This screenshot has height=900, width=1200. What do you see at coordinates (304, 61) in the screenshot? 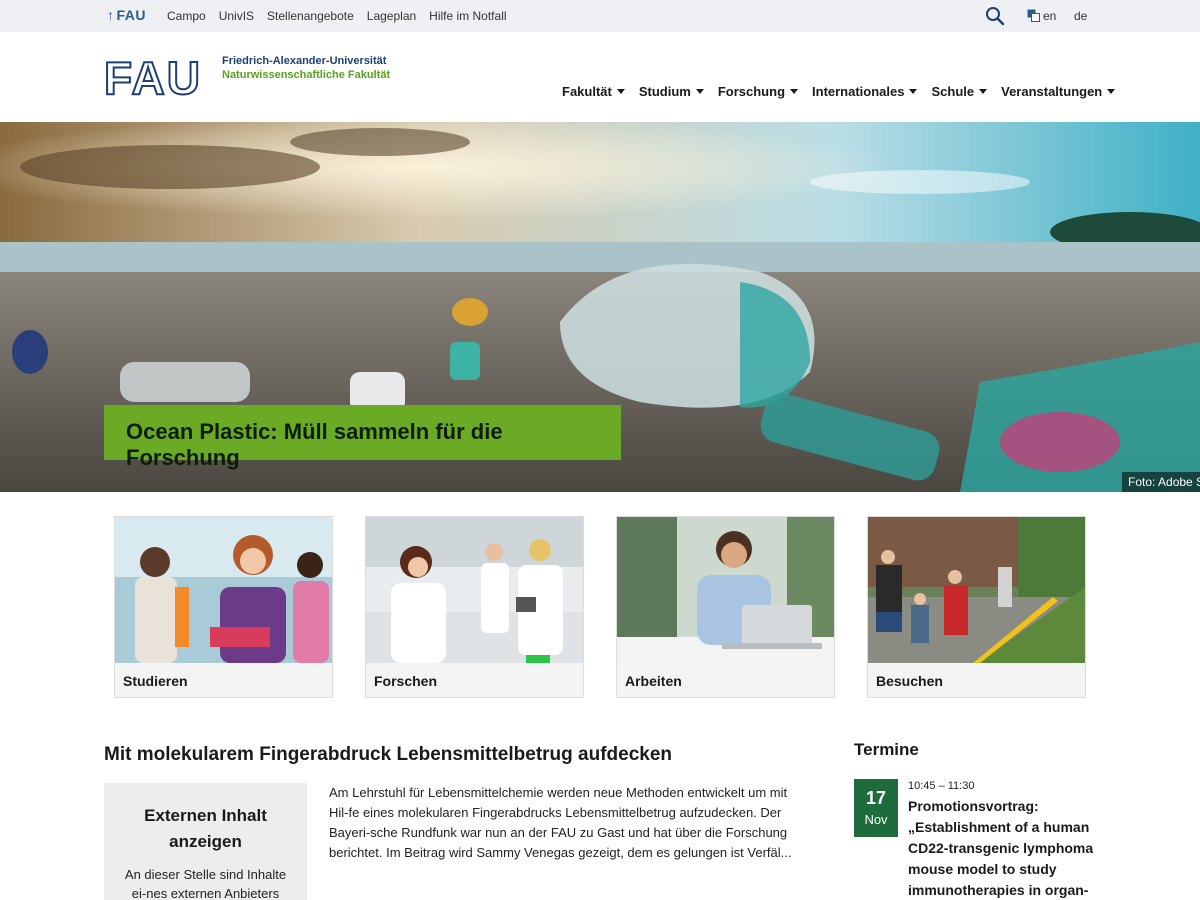
I see `university-name: Friedrich-Alexander-Universität` at bounding box center [304, 61].